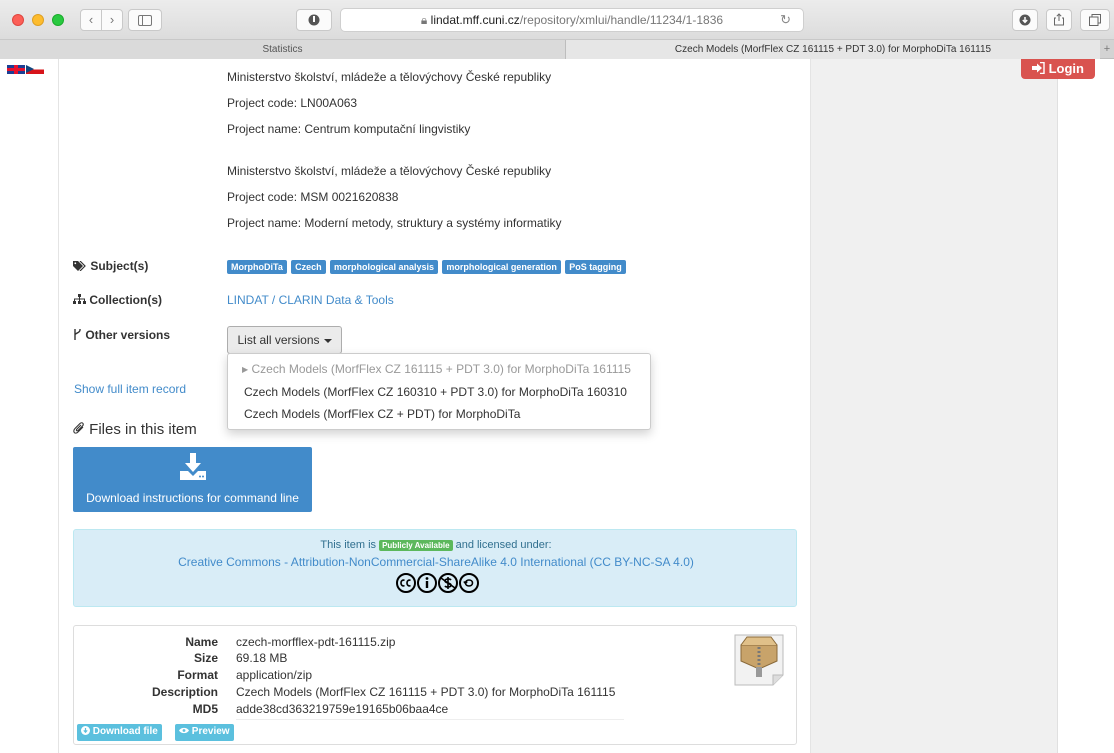  What do you see at coordinates (78, 428) in the screenshot?
I see `paperclip-icon` at bounding box center [78, 428].